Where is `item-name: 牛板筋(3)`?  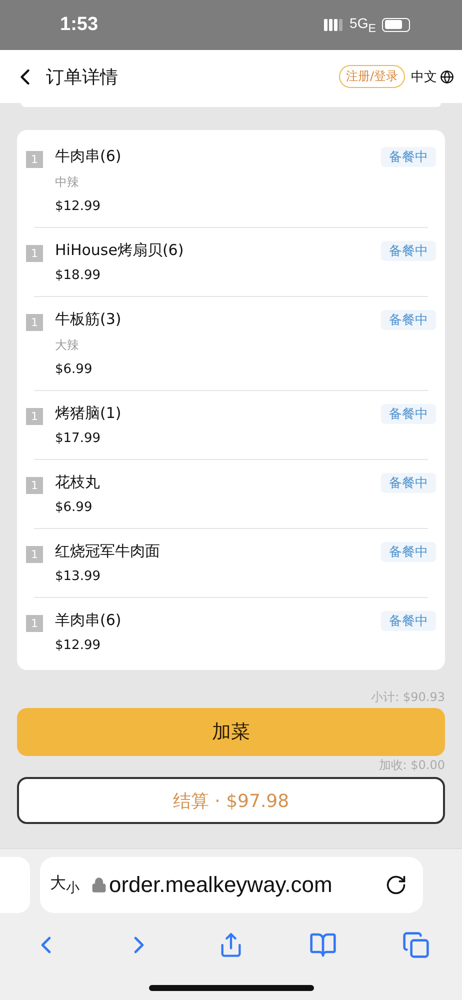 item-name: 牛板筋(3) is located at coordinates (88, 319).